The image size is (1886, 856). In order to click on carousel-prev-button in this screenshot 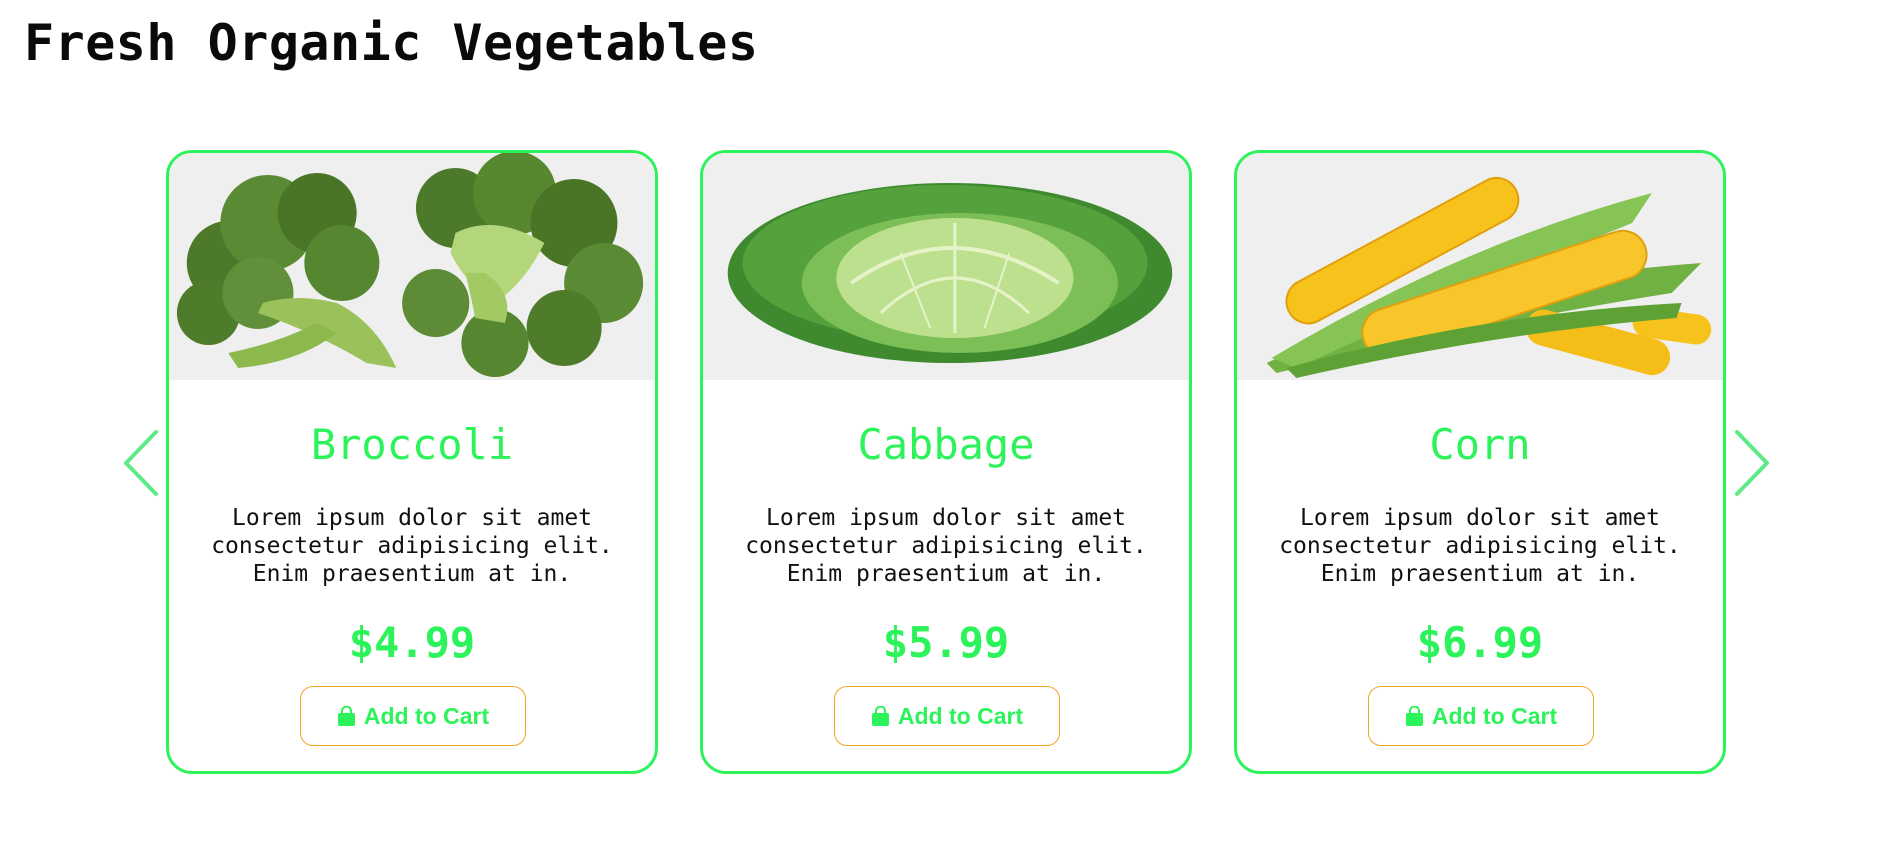, I will do `click(140, 463)`.